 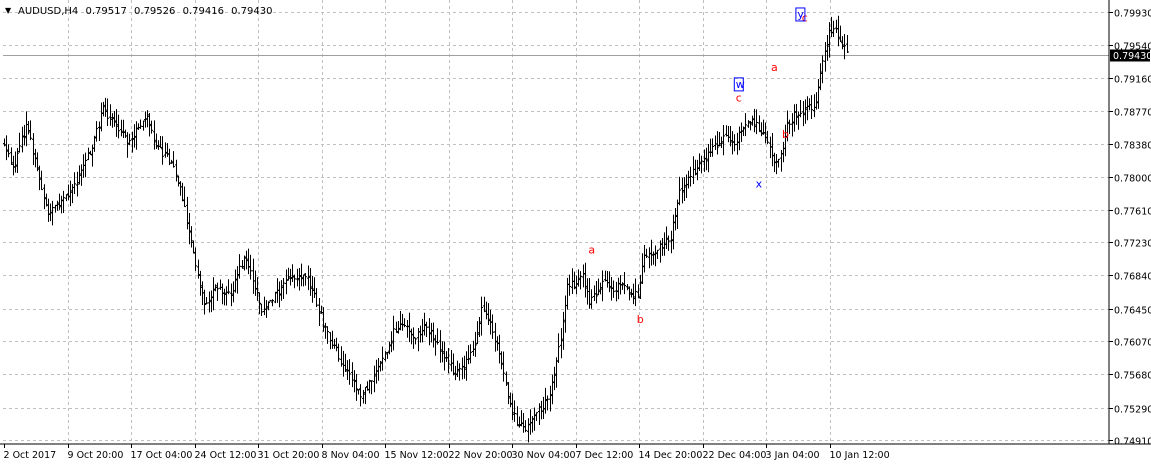 I want to click on current-price-tag: 0.79430, so click(x=1130, y=55).